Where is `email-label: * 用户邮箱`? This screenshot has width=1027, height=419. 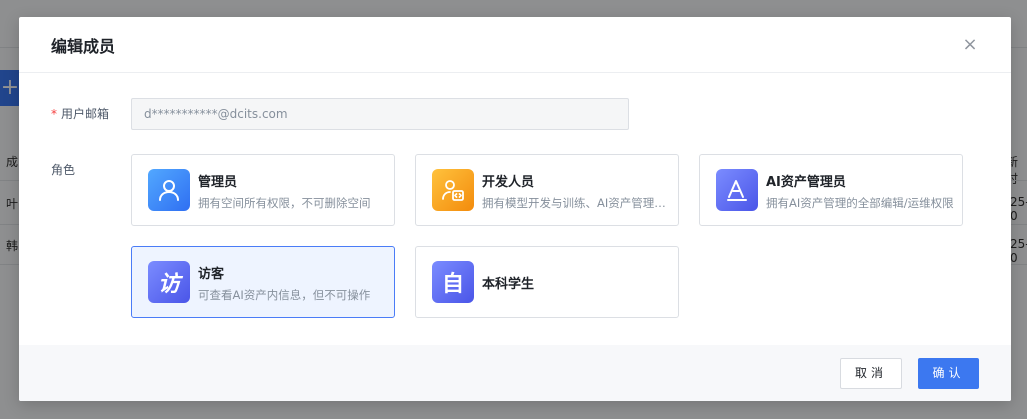
email-label: * 用户邮箱 is located at coordinates (80, 113).